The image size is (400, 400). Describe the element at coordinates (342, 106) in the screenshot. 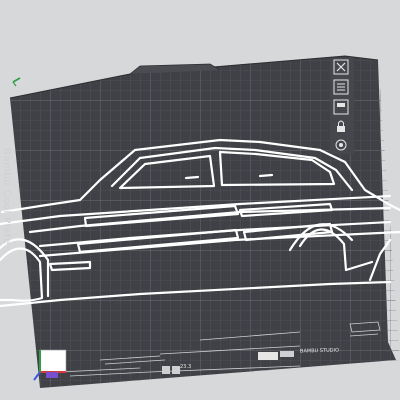

I see `object-toolbar` at that location.